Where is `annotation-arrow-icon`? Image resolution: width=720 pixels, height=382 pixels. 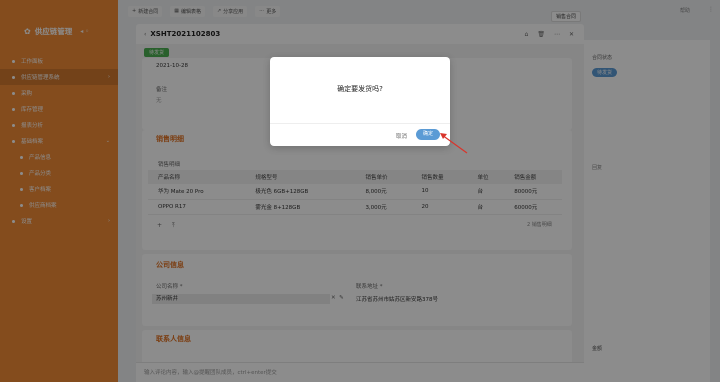
annotation-arrow-icon is located at coordinates (454, 143).